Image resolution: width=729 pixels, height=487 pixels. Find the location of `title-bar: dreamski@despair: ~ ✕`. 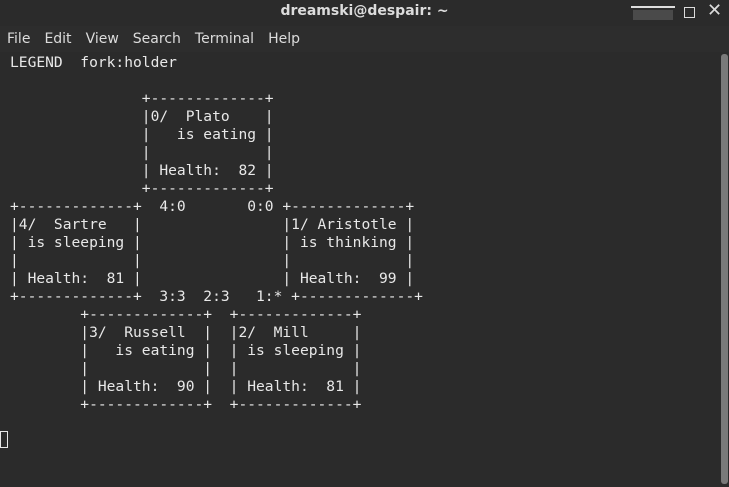

title-bar: dreamski@despair: ~ ✕ is located at coordinates (364, 13).